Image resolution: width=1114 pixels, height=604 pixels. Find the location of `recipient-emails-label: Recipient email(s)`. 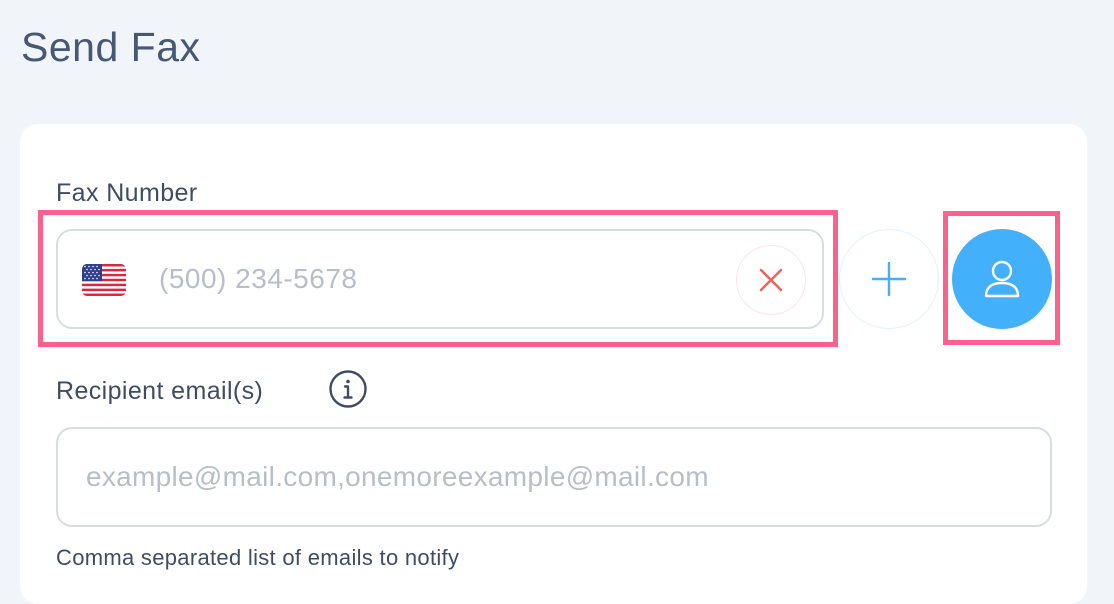

recipient-emails-label: Recipient email(s) is located at coordinates (160, 391).